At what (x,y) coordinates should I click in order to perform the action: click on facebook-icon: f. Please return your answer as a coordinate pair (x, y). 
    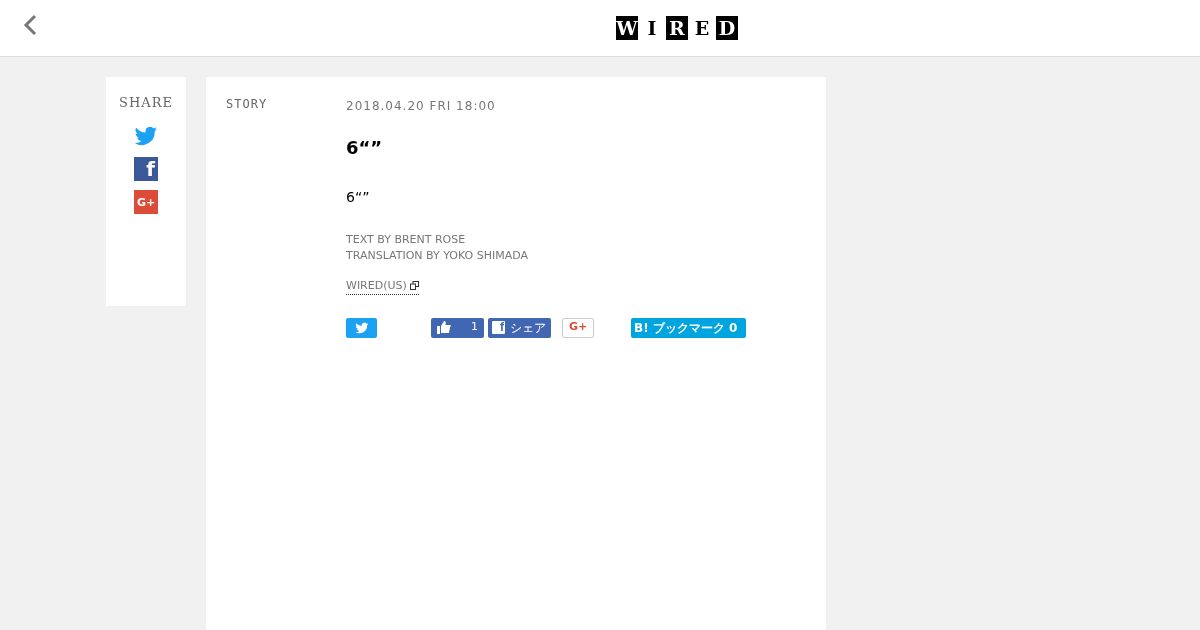
    Looking at the image, I should click on (498, 328).